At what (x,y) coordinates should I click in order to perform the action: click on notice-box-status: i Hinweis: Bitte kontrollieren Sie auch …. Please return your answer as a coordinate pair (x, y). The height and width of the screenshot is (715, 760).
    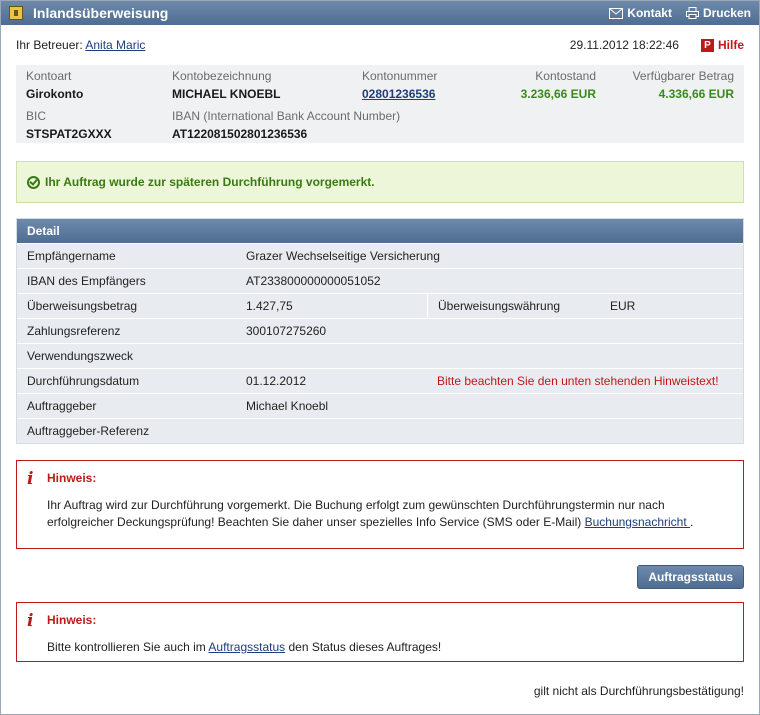
    Looking at the image, I should click on (380, 632).